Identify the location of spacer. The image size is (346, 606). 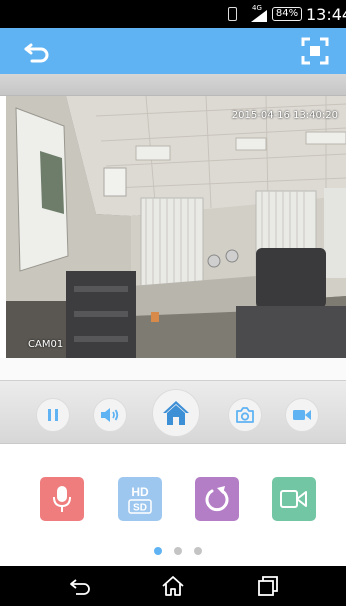
(173, 369).